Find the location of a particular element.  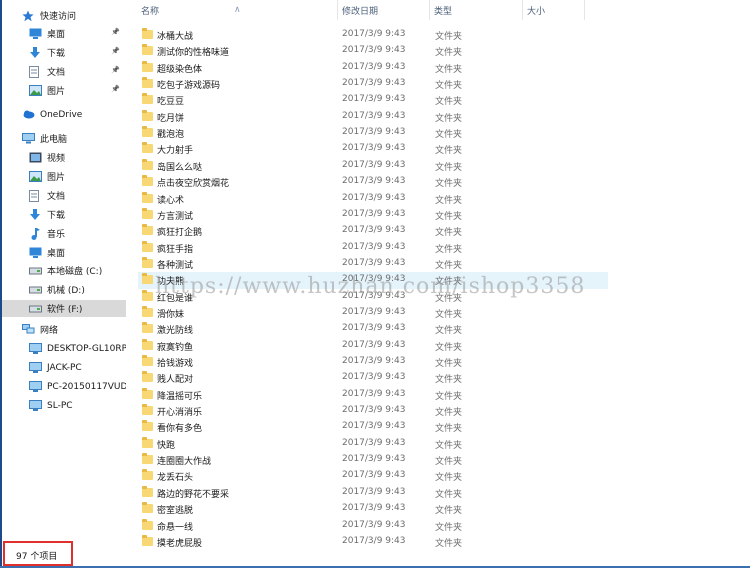

file-row: 吃包子游戏源码 2017/3/9 9:43 文件夹 is located at coordinates (373, 84).